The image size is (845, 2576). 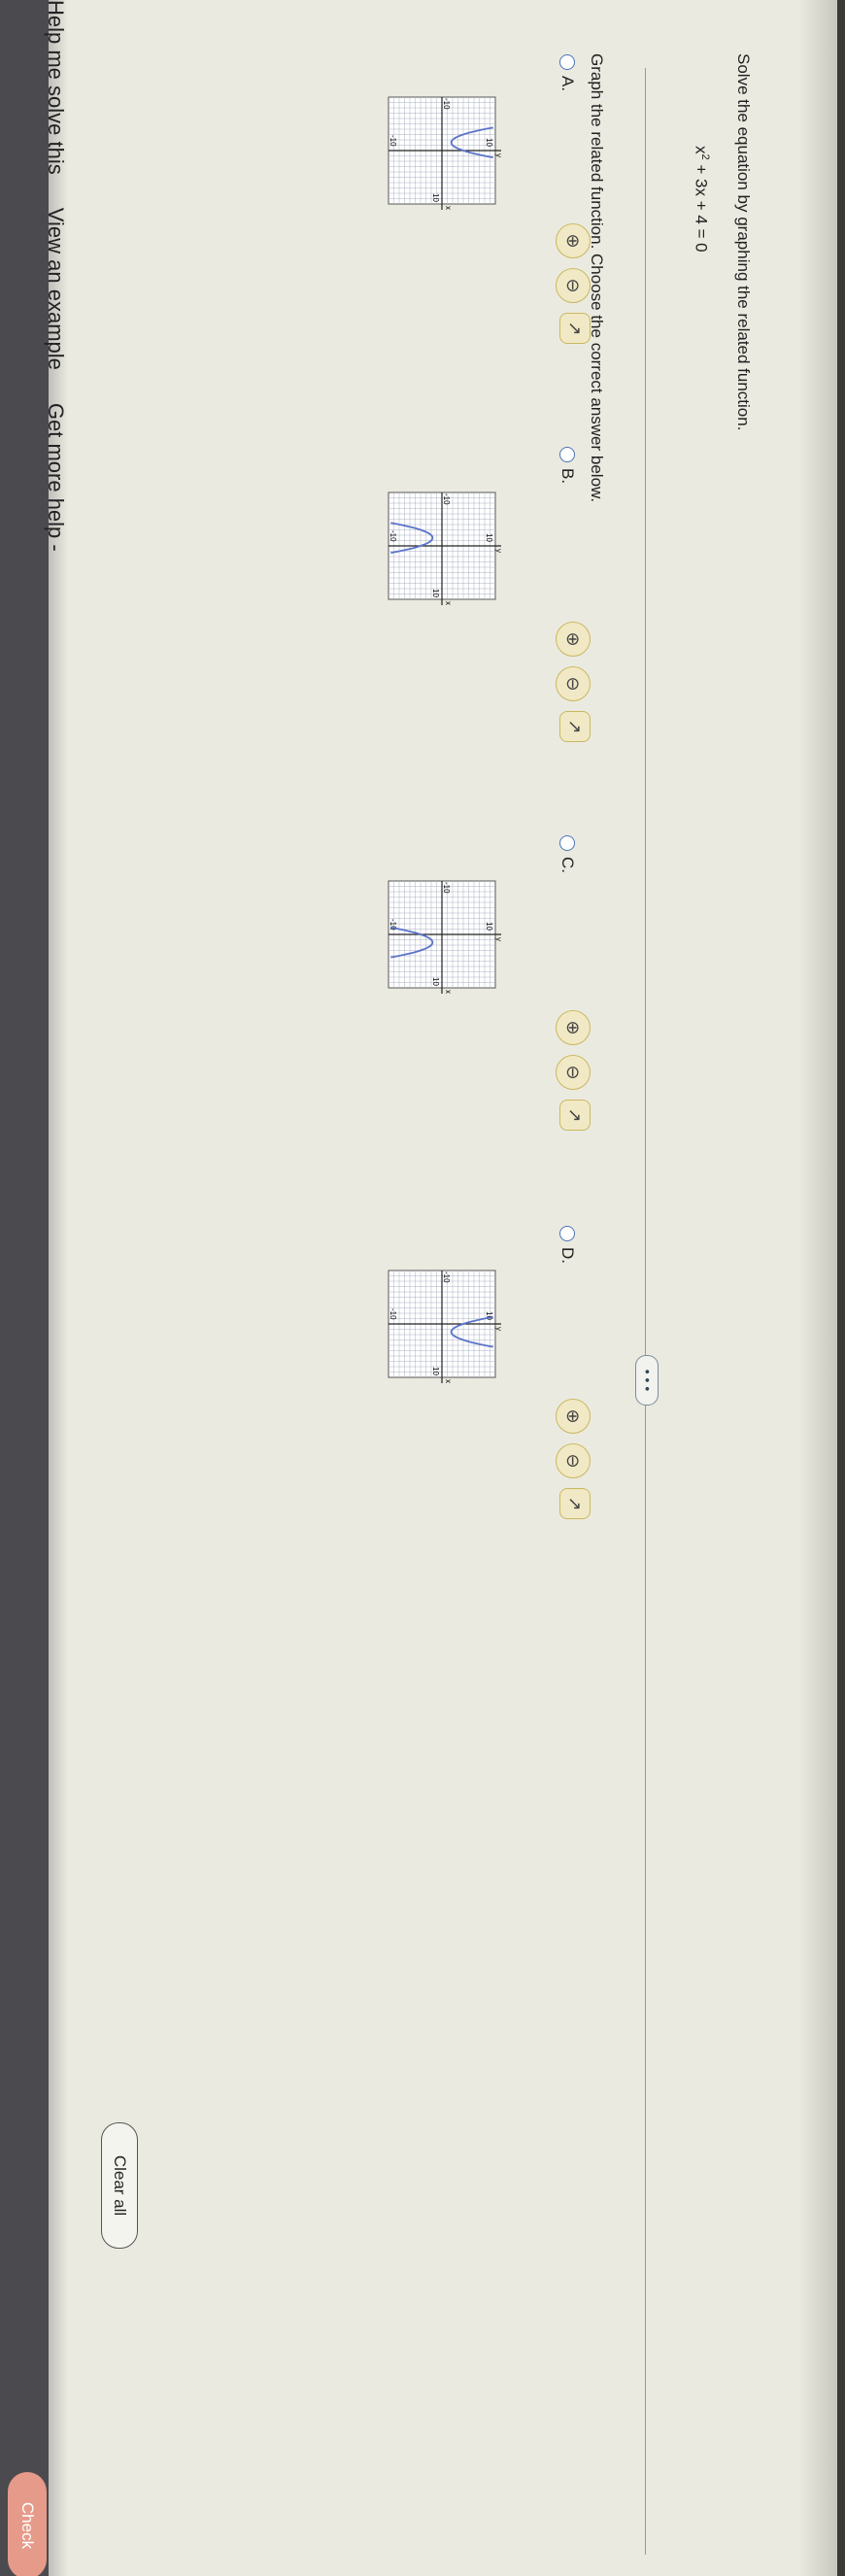 What do you see at coordinates (841, 1288) in the screenshot?
I see `top-dark-edge` at bounding box center [841, 1288].